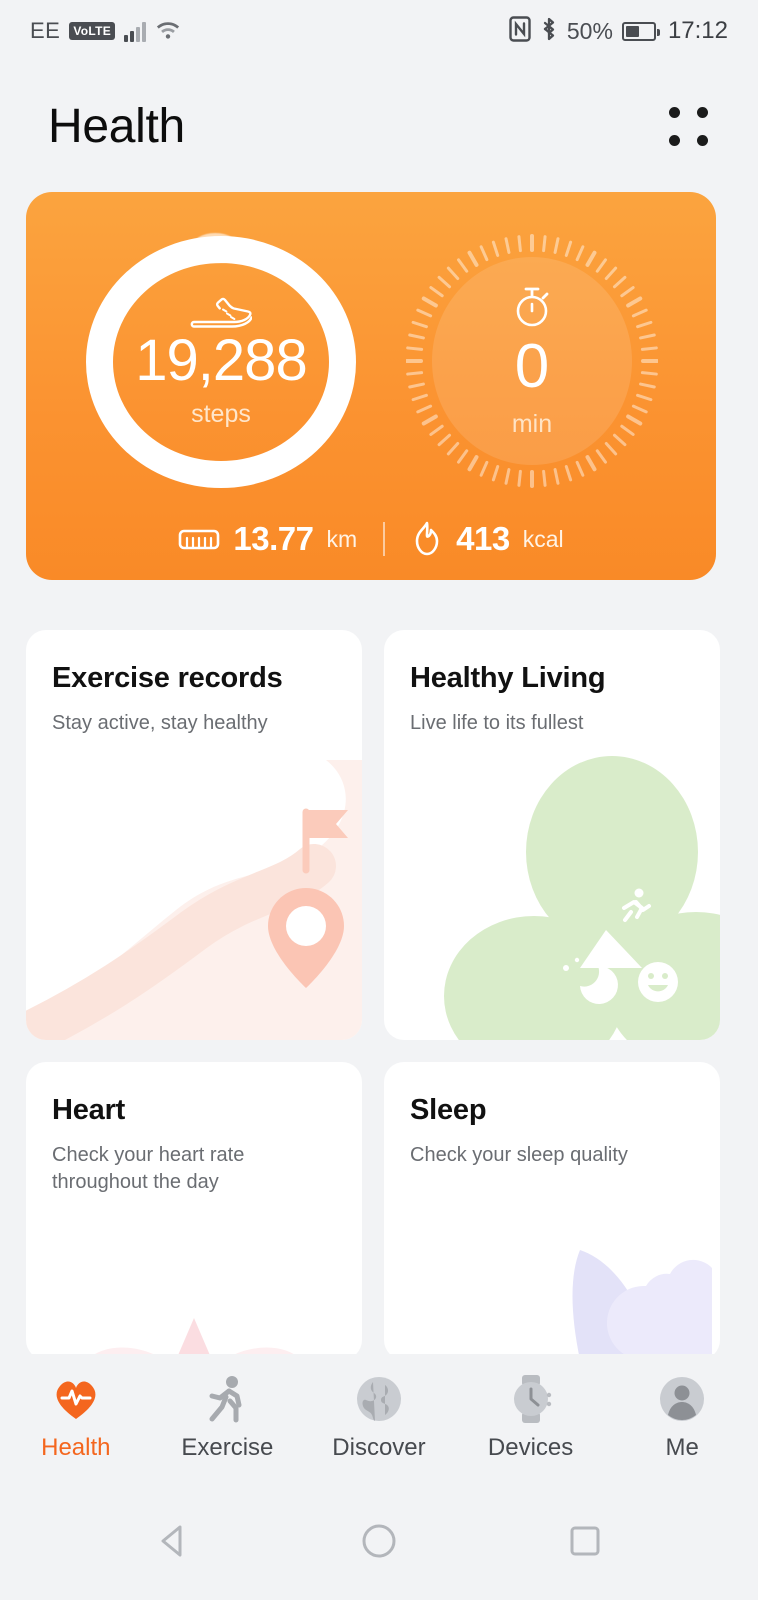 This screenshot has height=1600, width=758. Describe the element at coordinates (589, 30) in the screenshot. I see `battery-percent-label: 50%` at that location.